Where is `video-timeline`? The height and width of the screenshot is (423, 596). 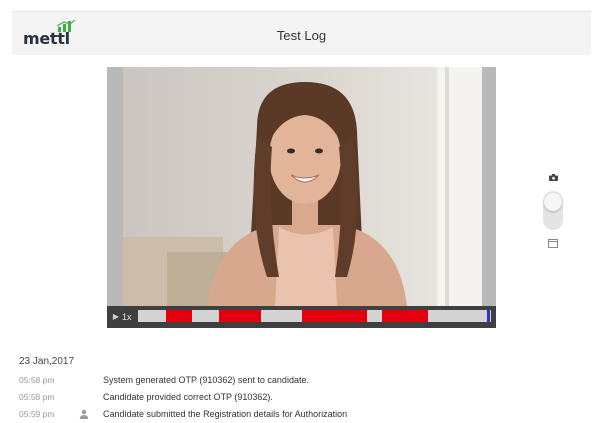
video-timeline is located at coordinates (314, 316).